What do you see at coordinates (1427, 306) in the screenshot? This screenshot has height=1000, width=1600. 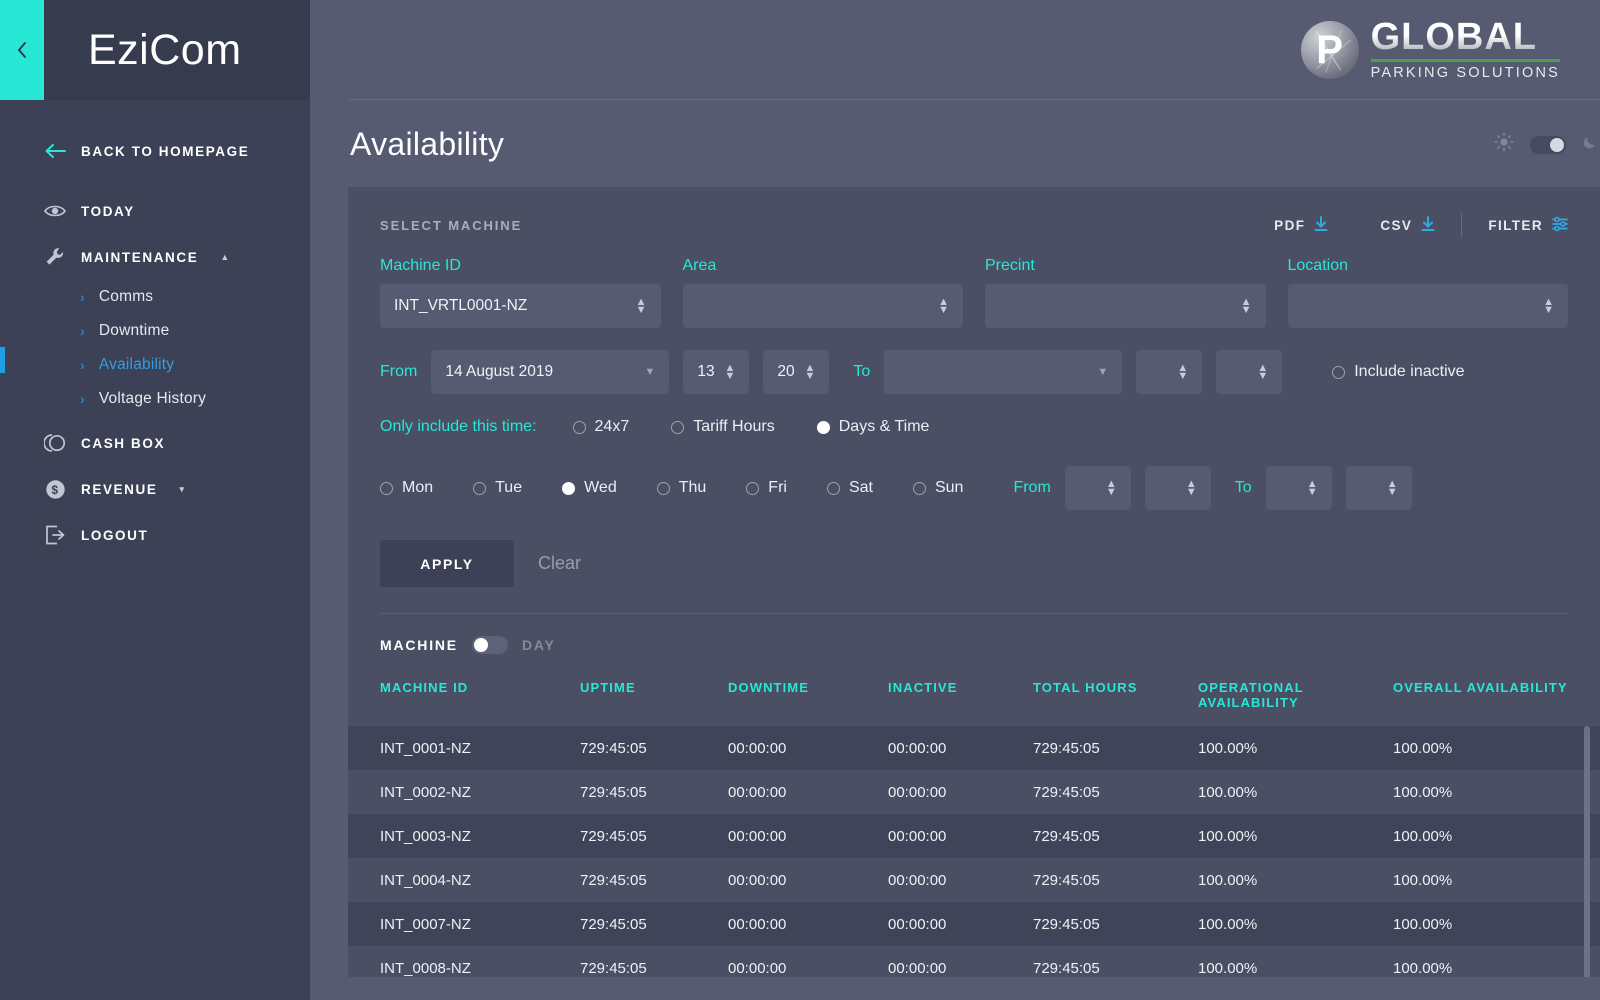 I see `location-select: ▲ ▼` at bounding box center [1427, 306].